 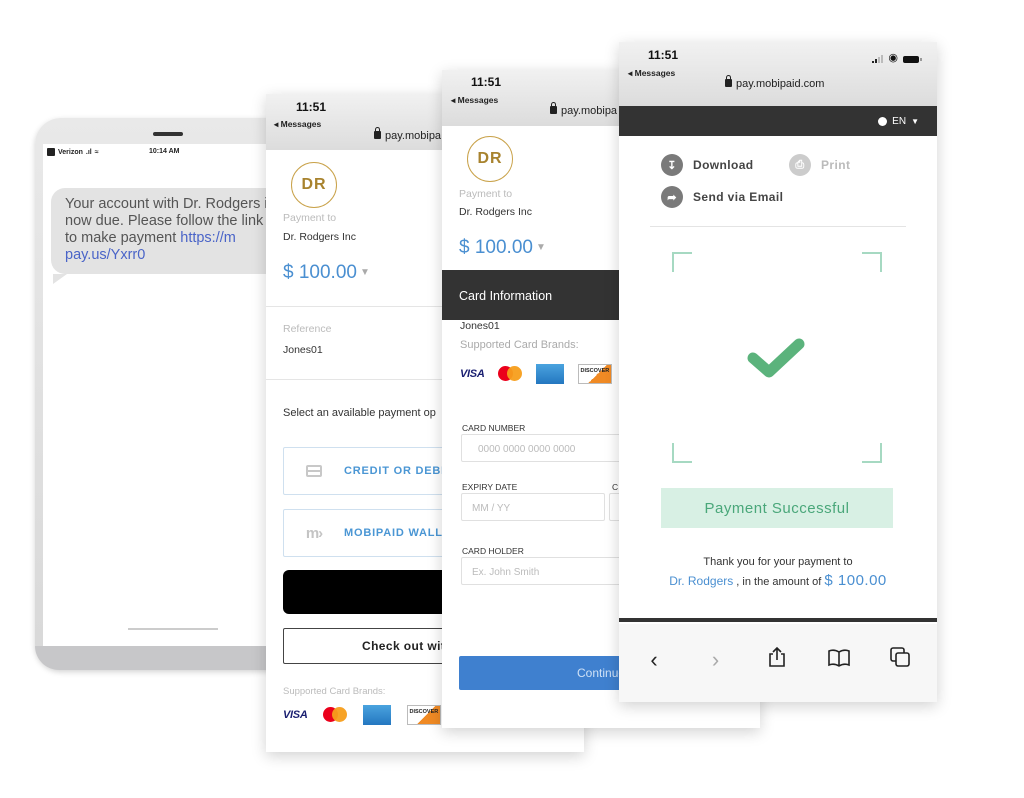 What do you see at coordinates (839, 660) in the screenshot?
I see `bookmarks-icon` at bounding box center [839, 660].